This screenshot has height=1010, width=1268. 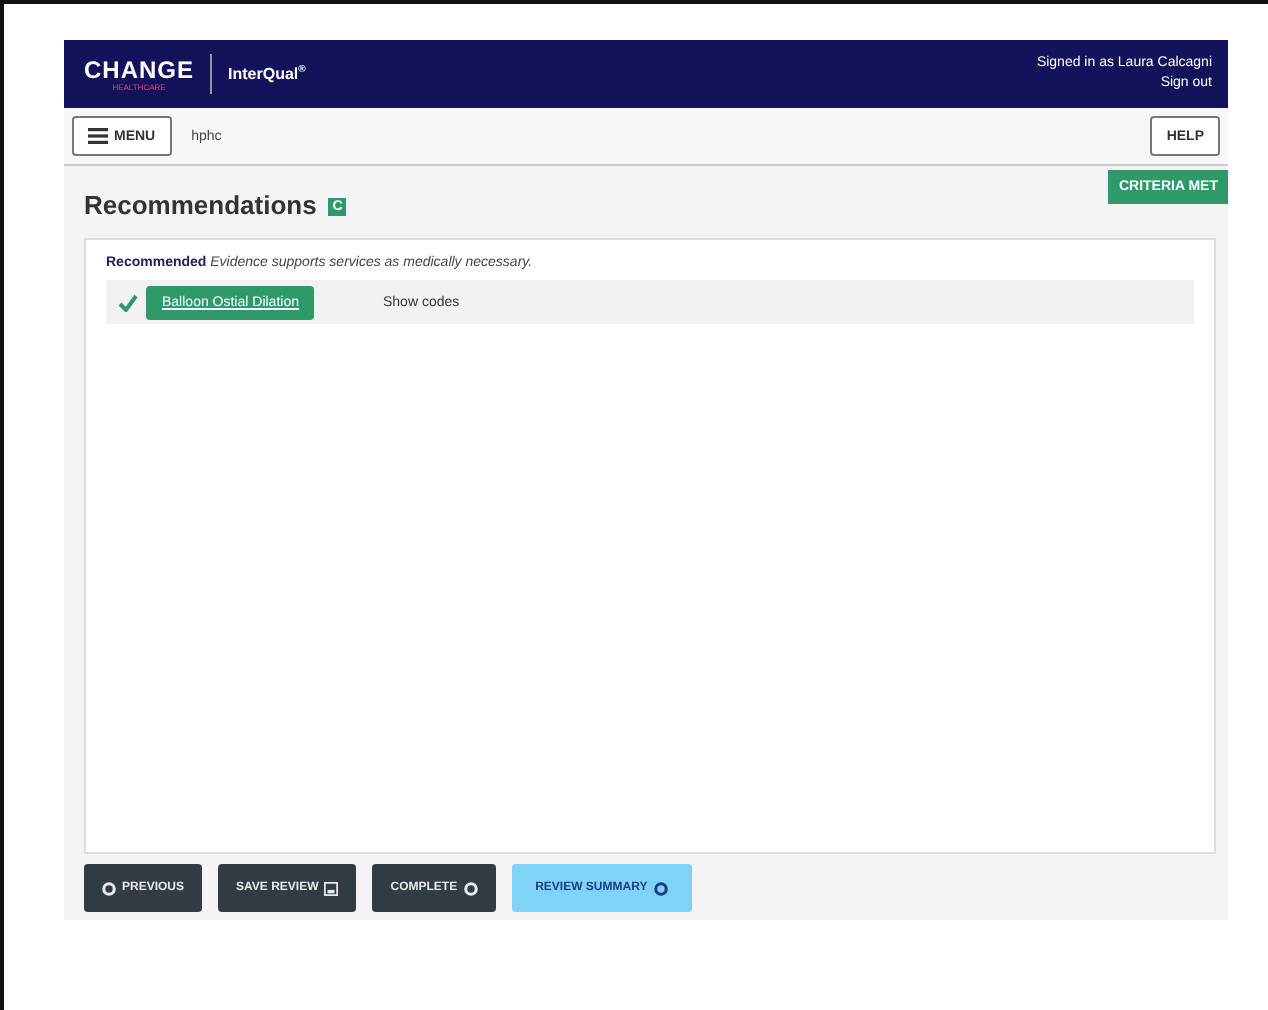 I want to click on product-name: InterQual$^{®}$, so click(x=267, y=74).